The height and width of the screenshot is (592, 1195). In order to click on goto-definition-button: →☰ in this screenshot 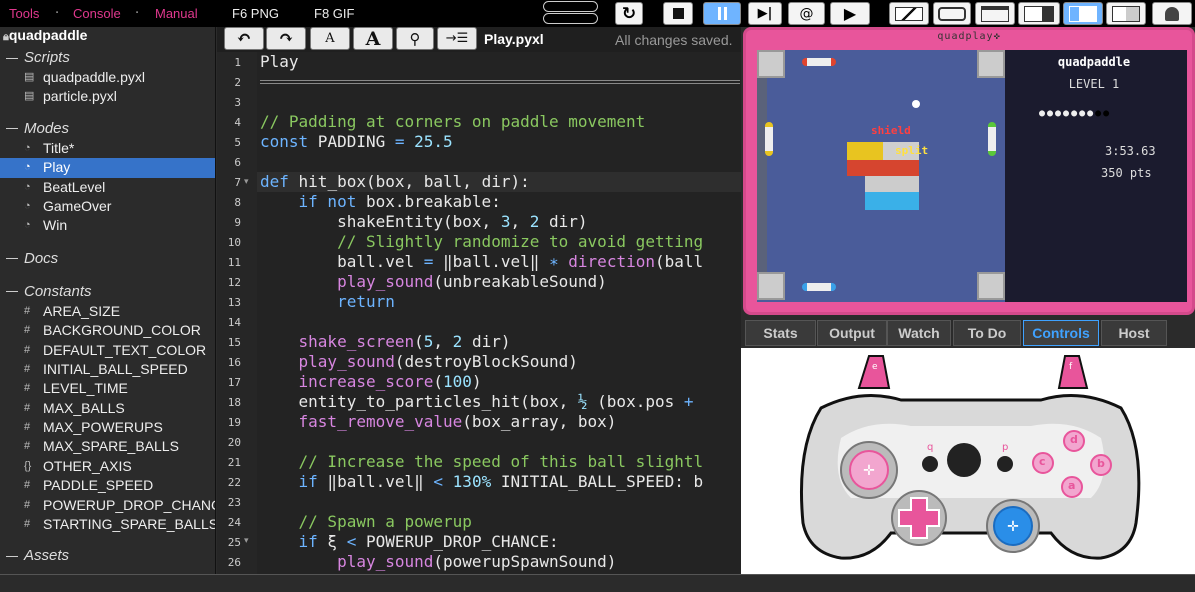, I will do `click(457, 38)`.